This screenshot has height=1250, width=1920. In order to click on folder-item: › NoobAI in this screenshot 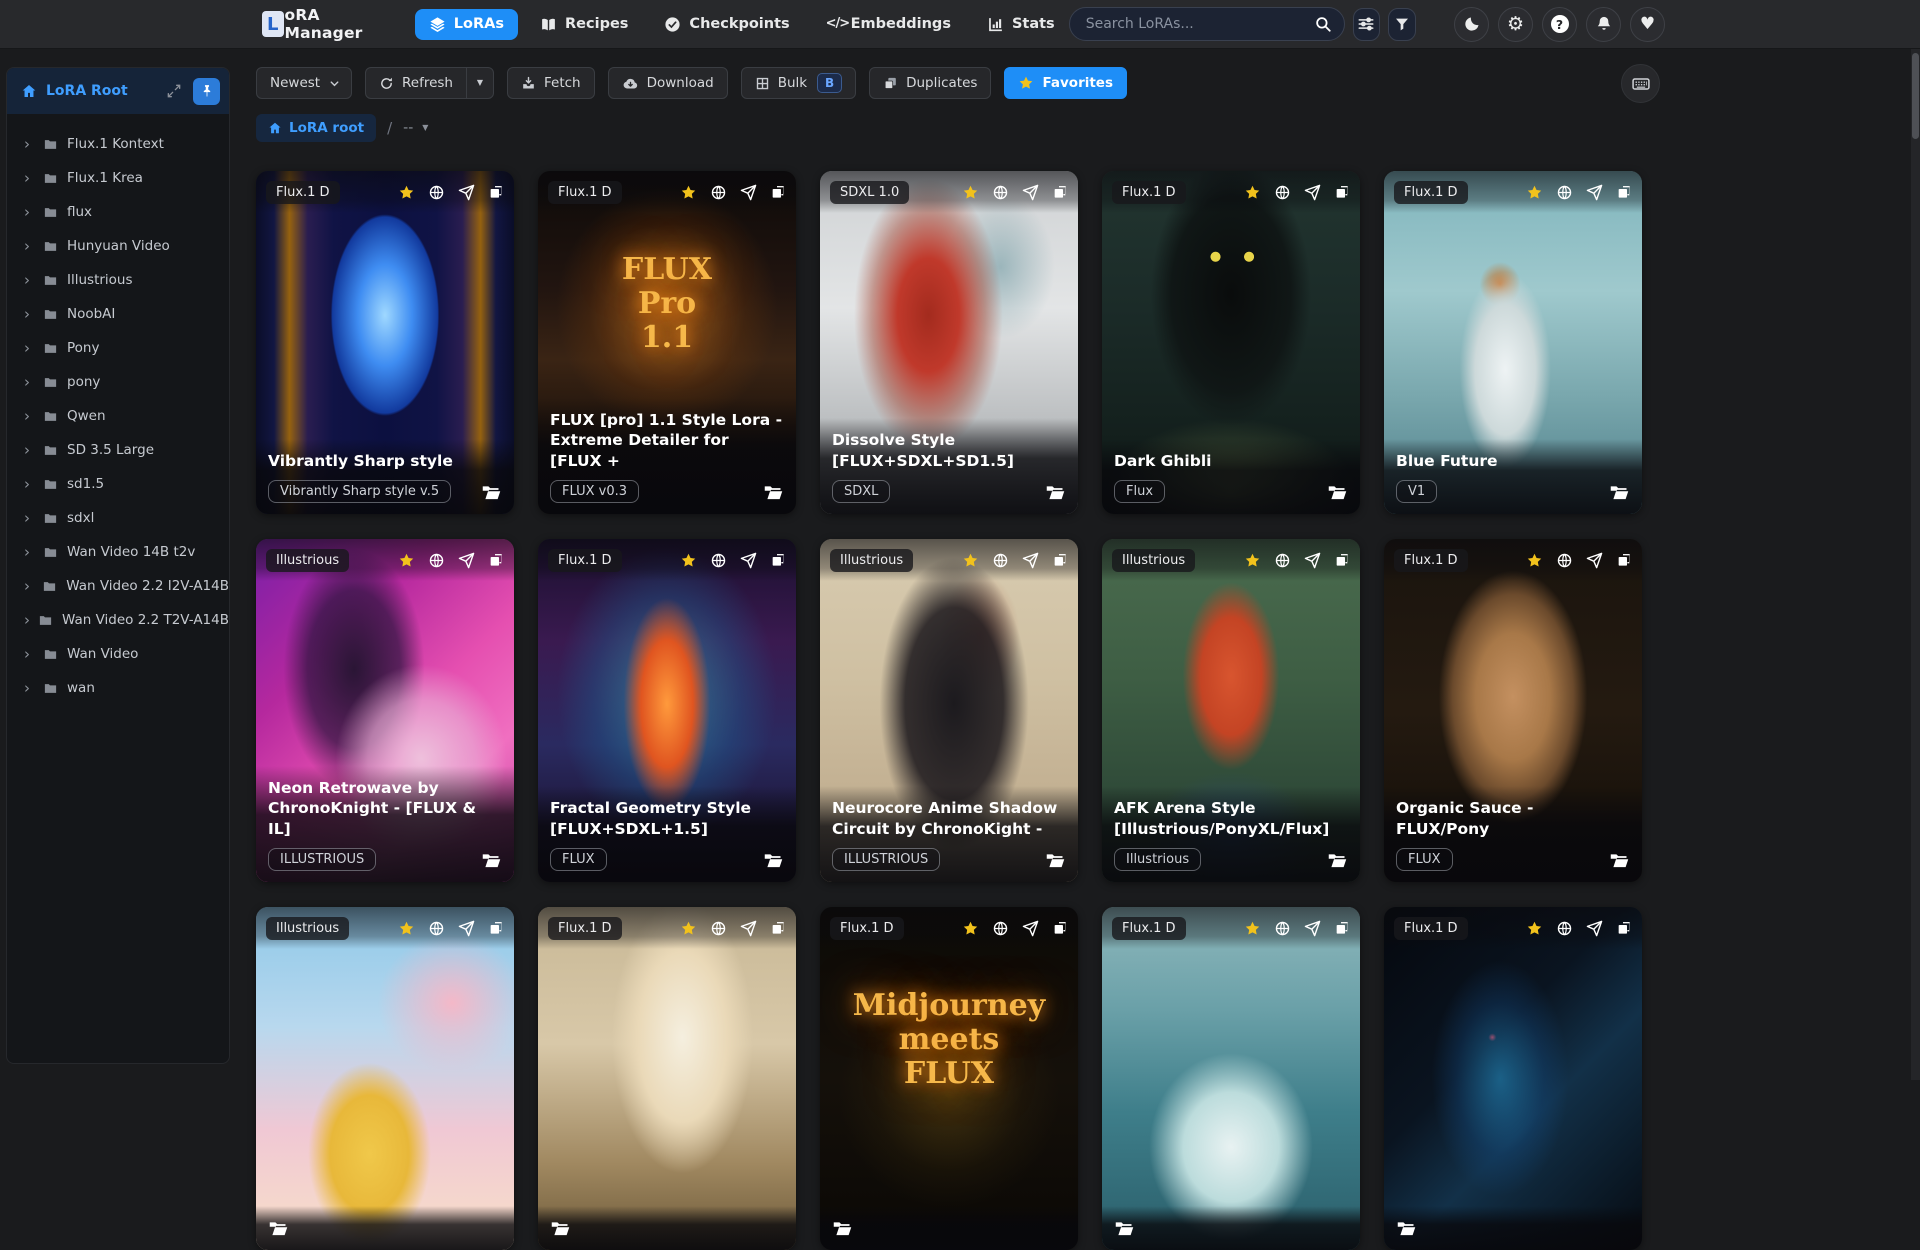, I will do `click(118, 314)`.